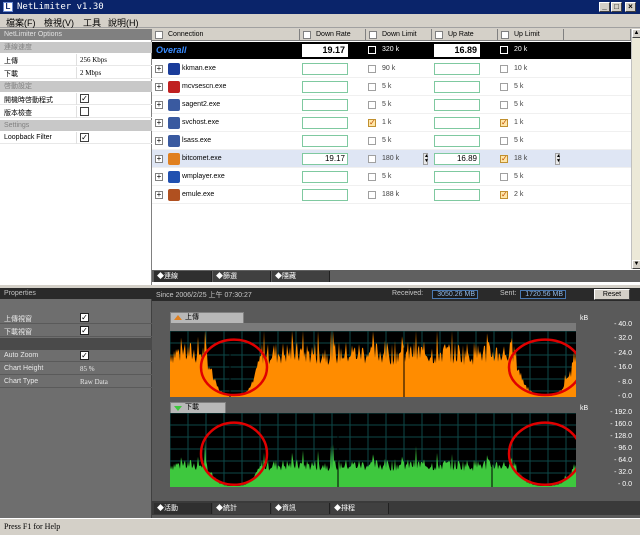 Image resolution: width=640 pixels, height=535 pixels. I want to click on upload-graph-tab: 上傳, so click(207, 317).